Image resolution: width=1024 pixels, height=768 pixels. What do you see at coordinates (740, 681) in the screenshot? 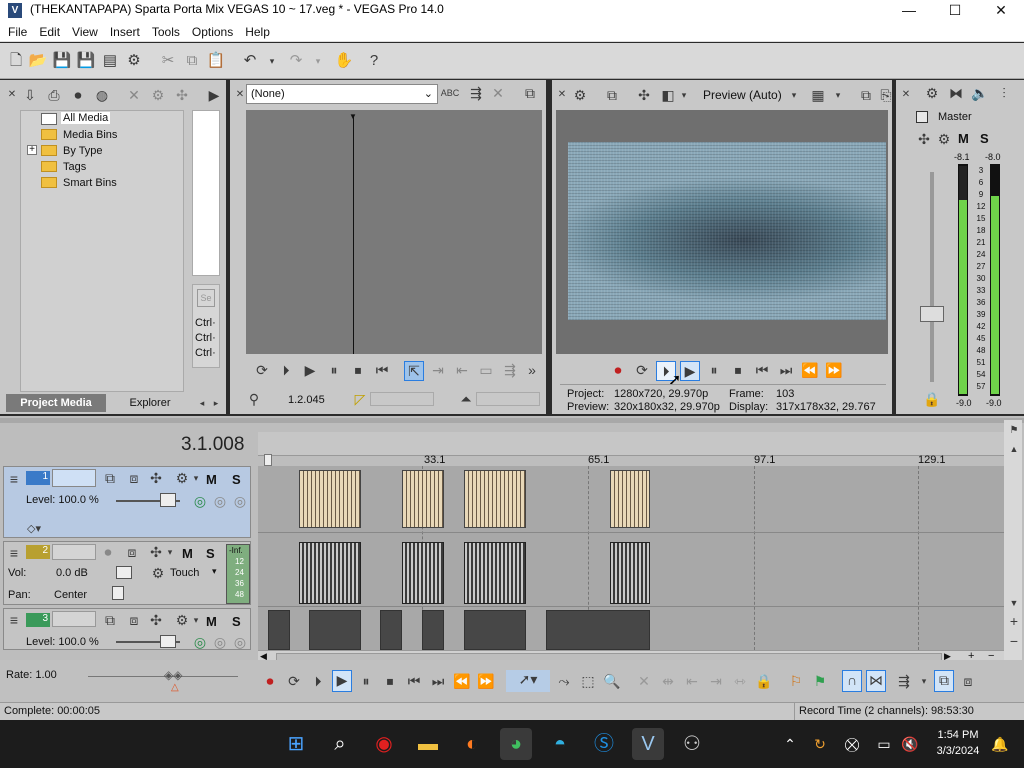
I see `split-icon: ⇿` at bounding box center [740, 681].